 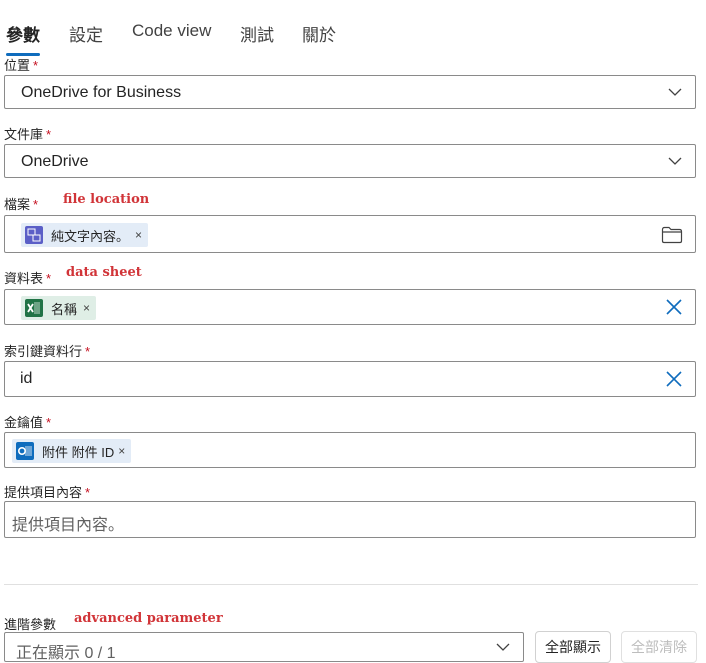 I want to click on key-value-label: 金鑰值 *, so click(x=28, y=422).